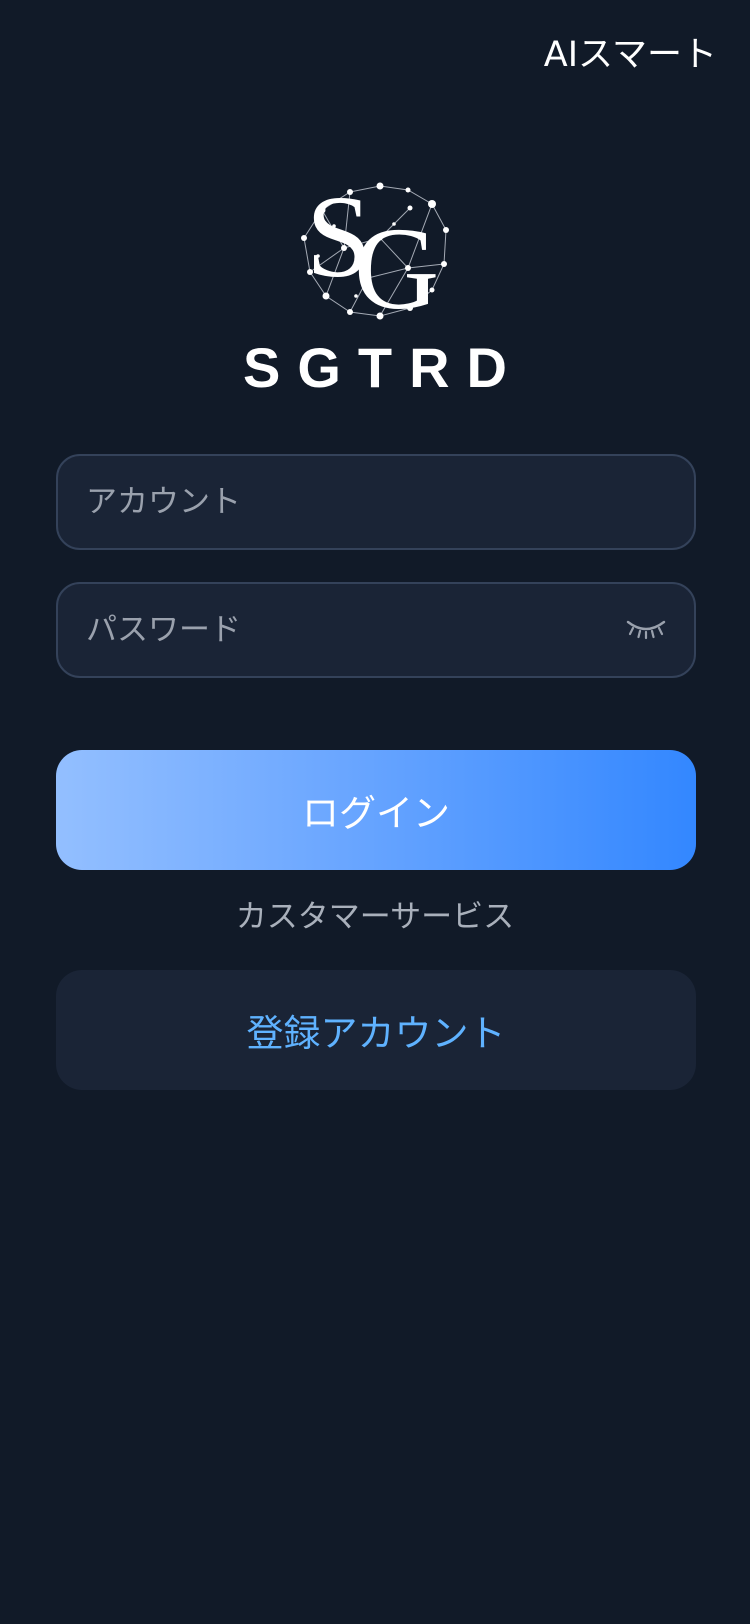 The width and height of the screenshot is (750, 1624). What do you see at coordinates (646, 629) in the screenshot?
I see `eye-closed-icon` at bounding box center [646, 629].